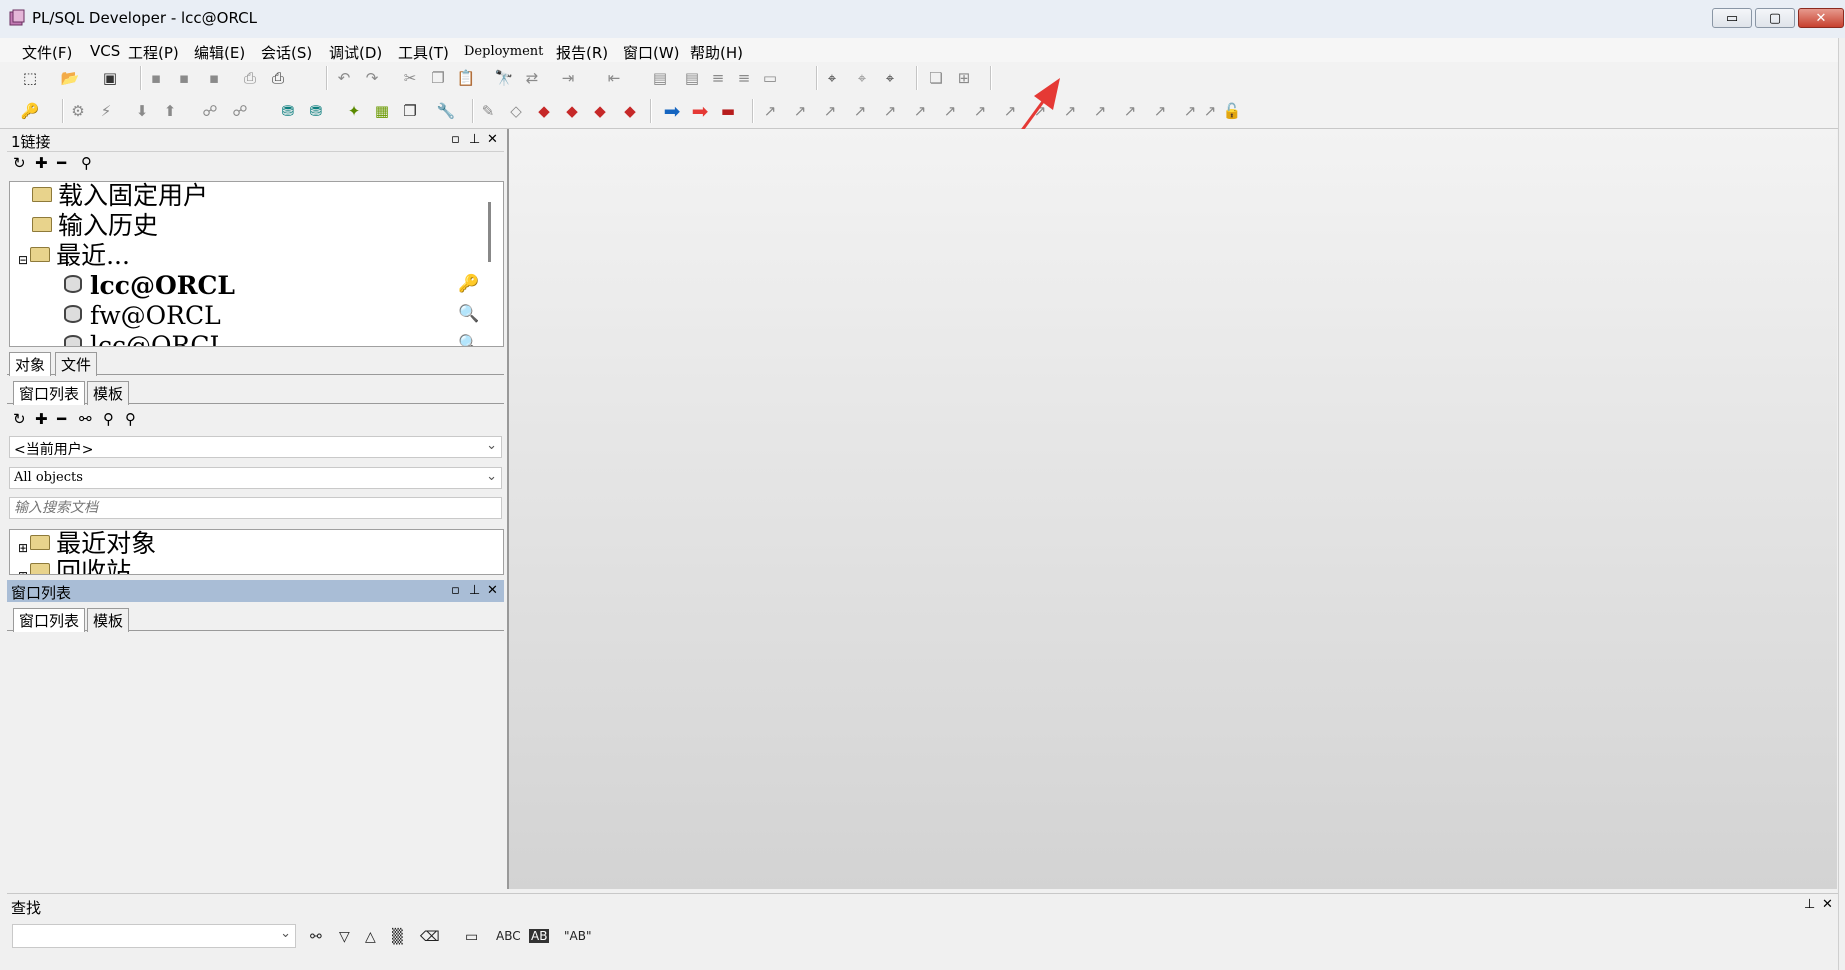 The height and width of the screenshot is (970, 1845). What do you see at coordinates (78, 111) in the screenshot?
I see `gear-icon: ⚙` at bounding box center [78, 111].